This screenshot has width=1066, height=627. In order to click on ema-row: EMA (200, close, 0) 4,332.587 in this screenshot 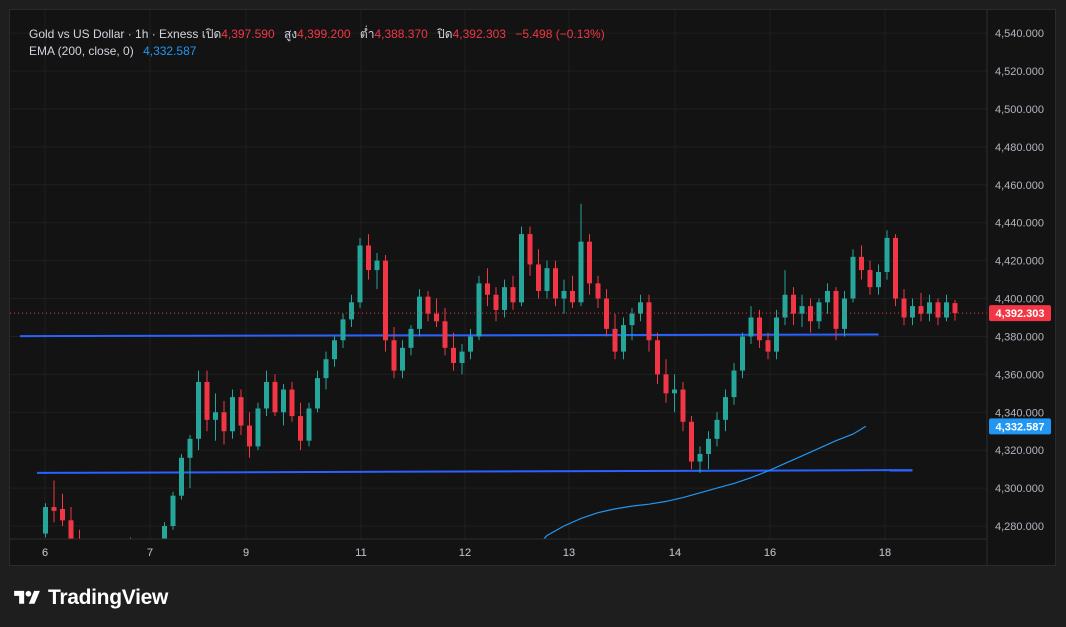, I will do `click(317, 51)`.